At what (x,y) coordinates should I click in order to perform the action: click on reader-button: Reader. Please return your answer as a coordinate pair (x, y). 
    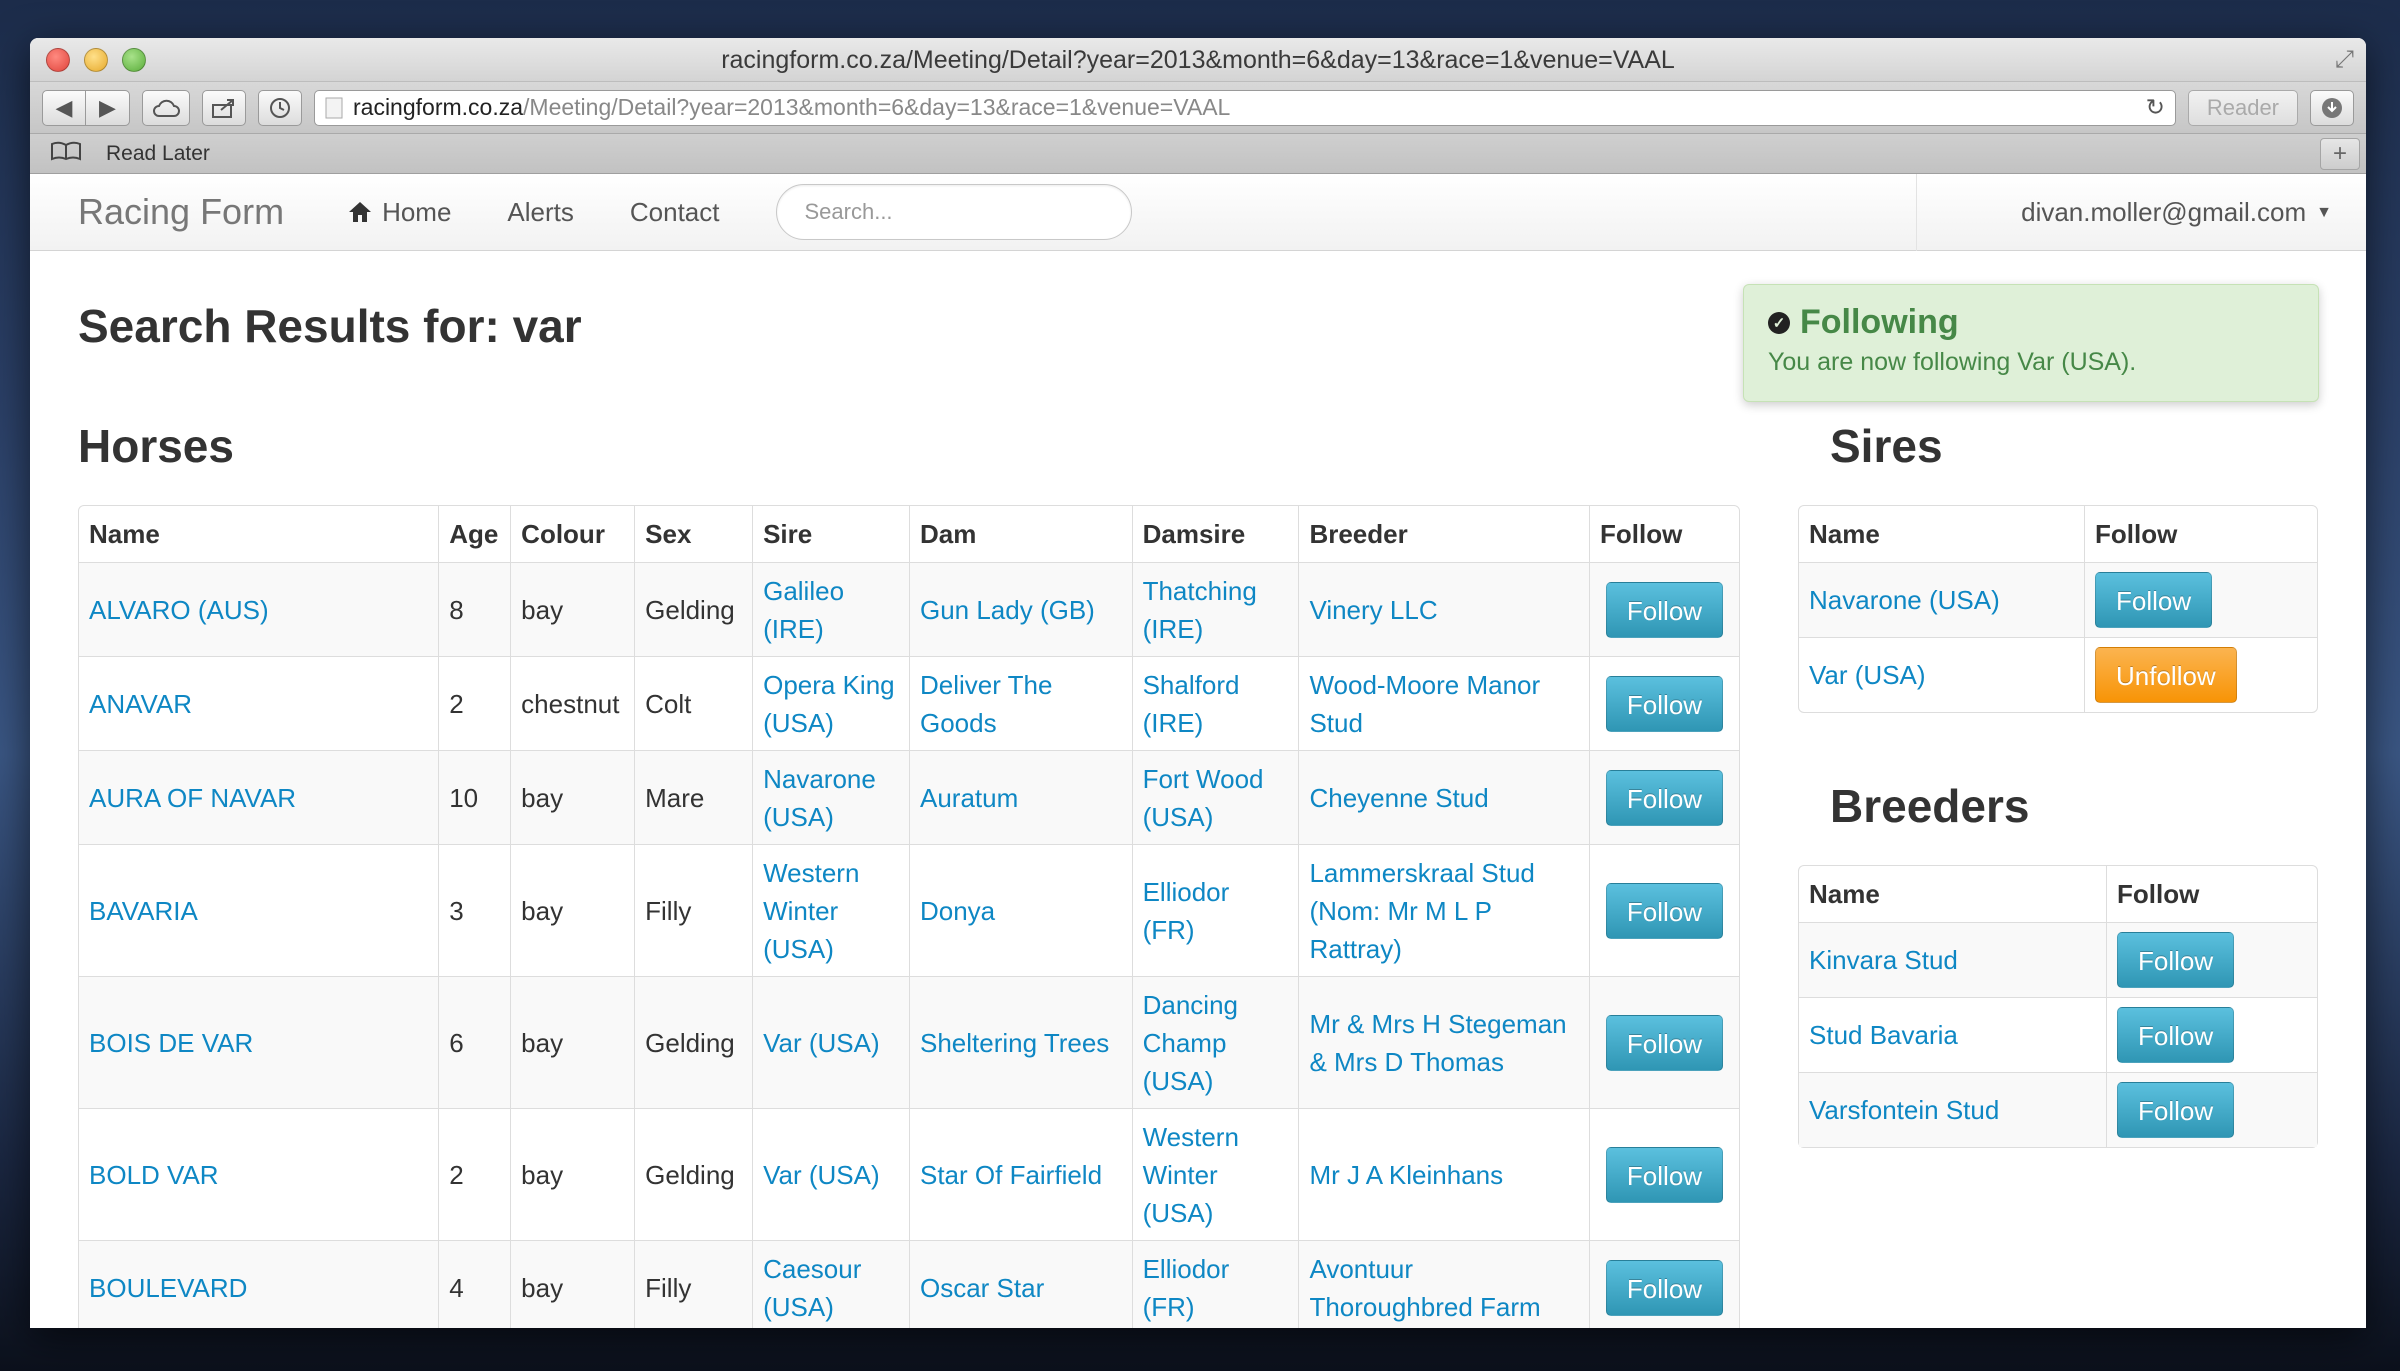
    Looking at the image, I should click on (2242, 107).